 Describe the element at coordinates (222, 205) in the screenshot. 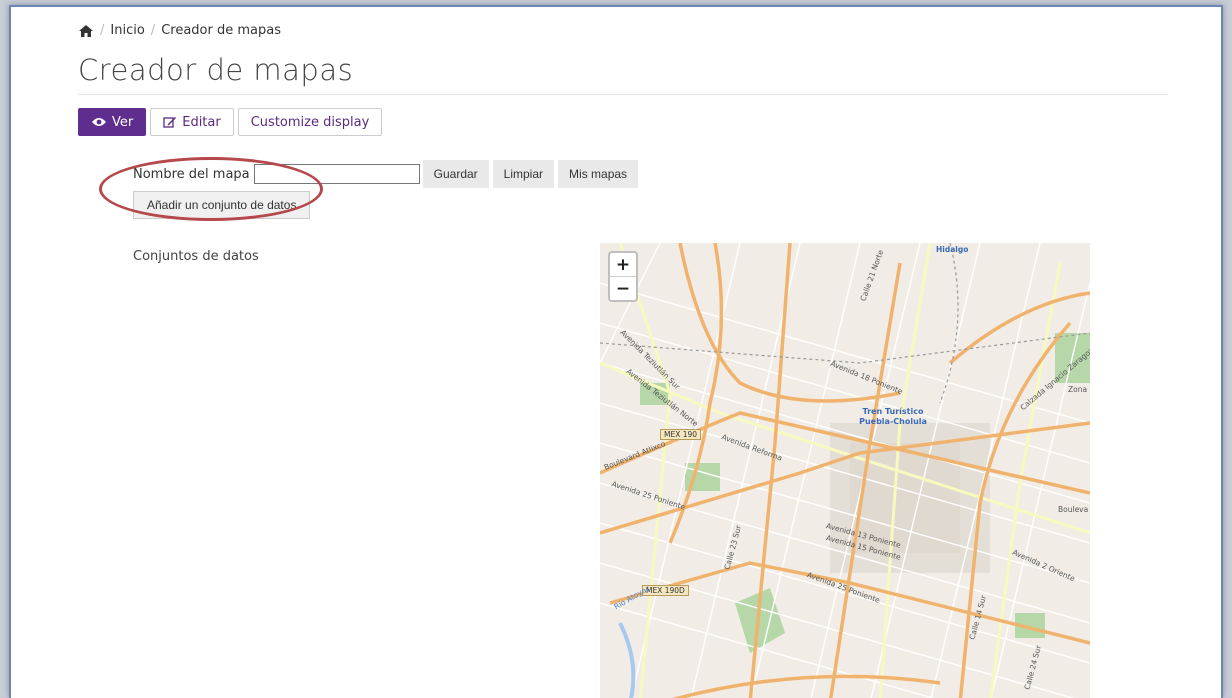

I see `add-dataset-button: Añadir un conjunto de datos` at that location.